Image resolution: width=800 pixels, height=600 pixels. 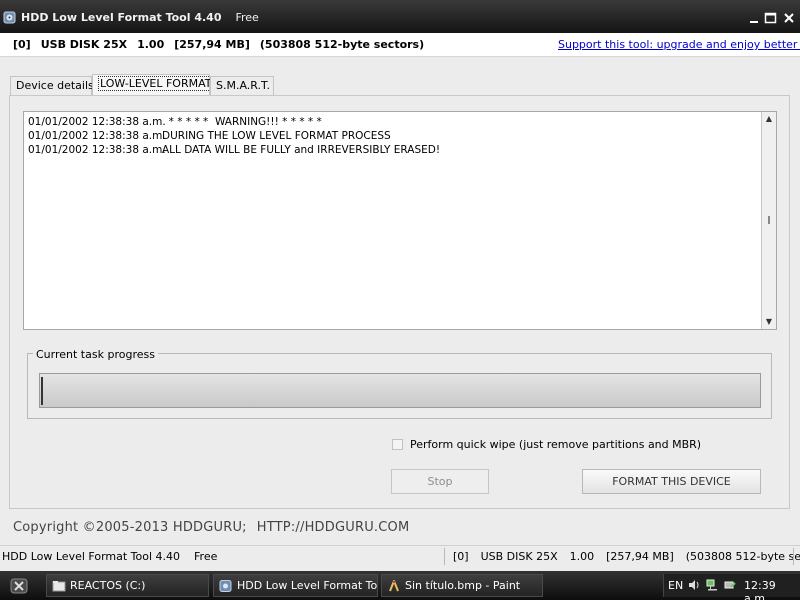 What do you see at coordinates (394, 586) in the screenshot?
I see `paint-icon` at bounding box center [394, 586].